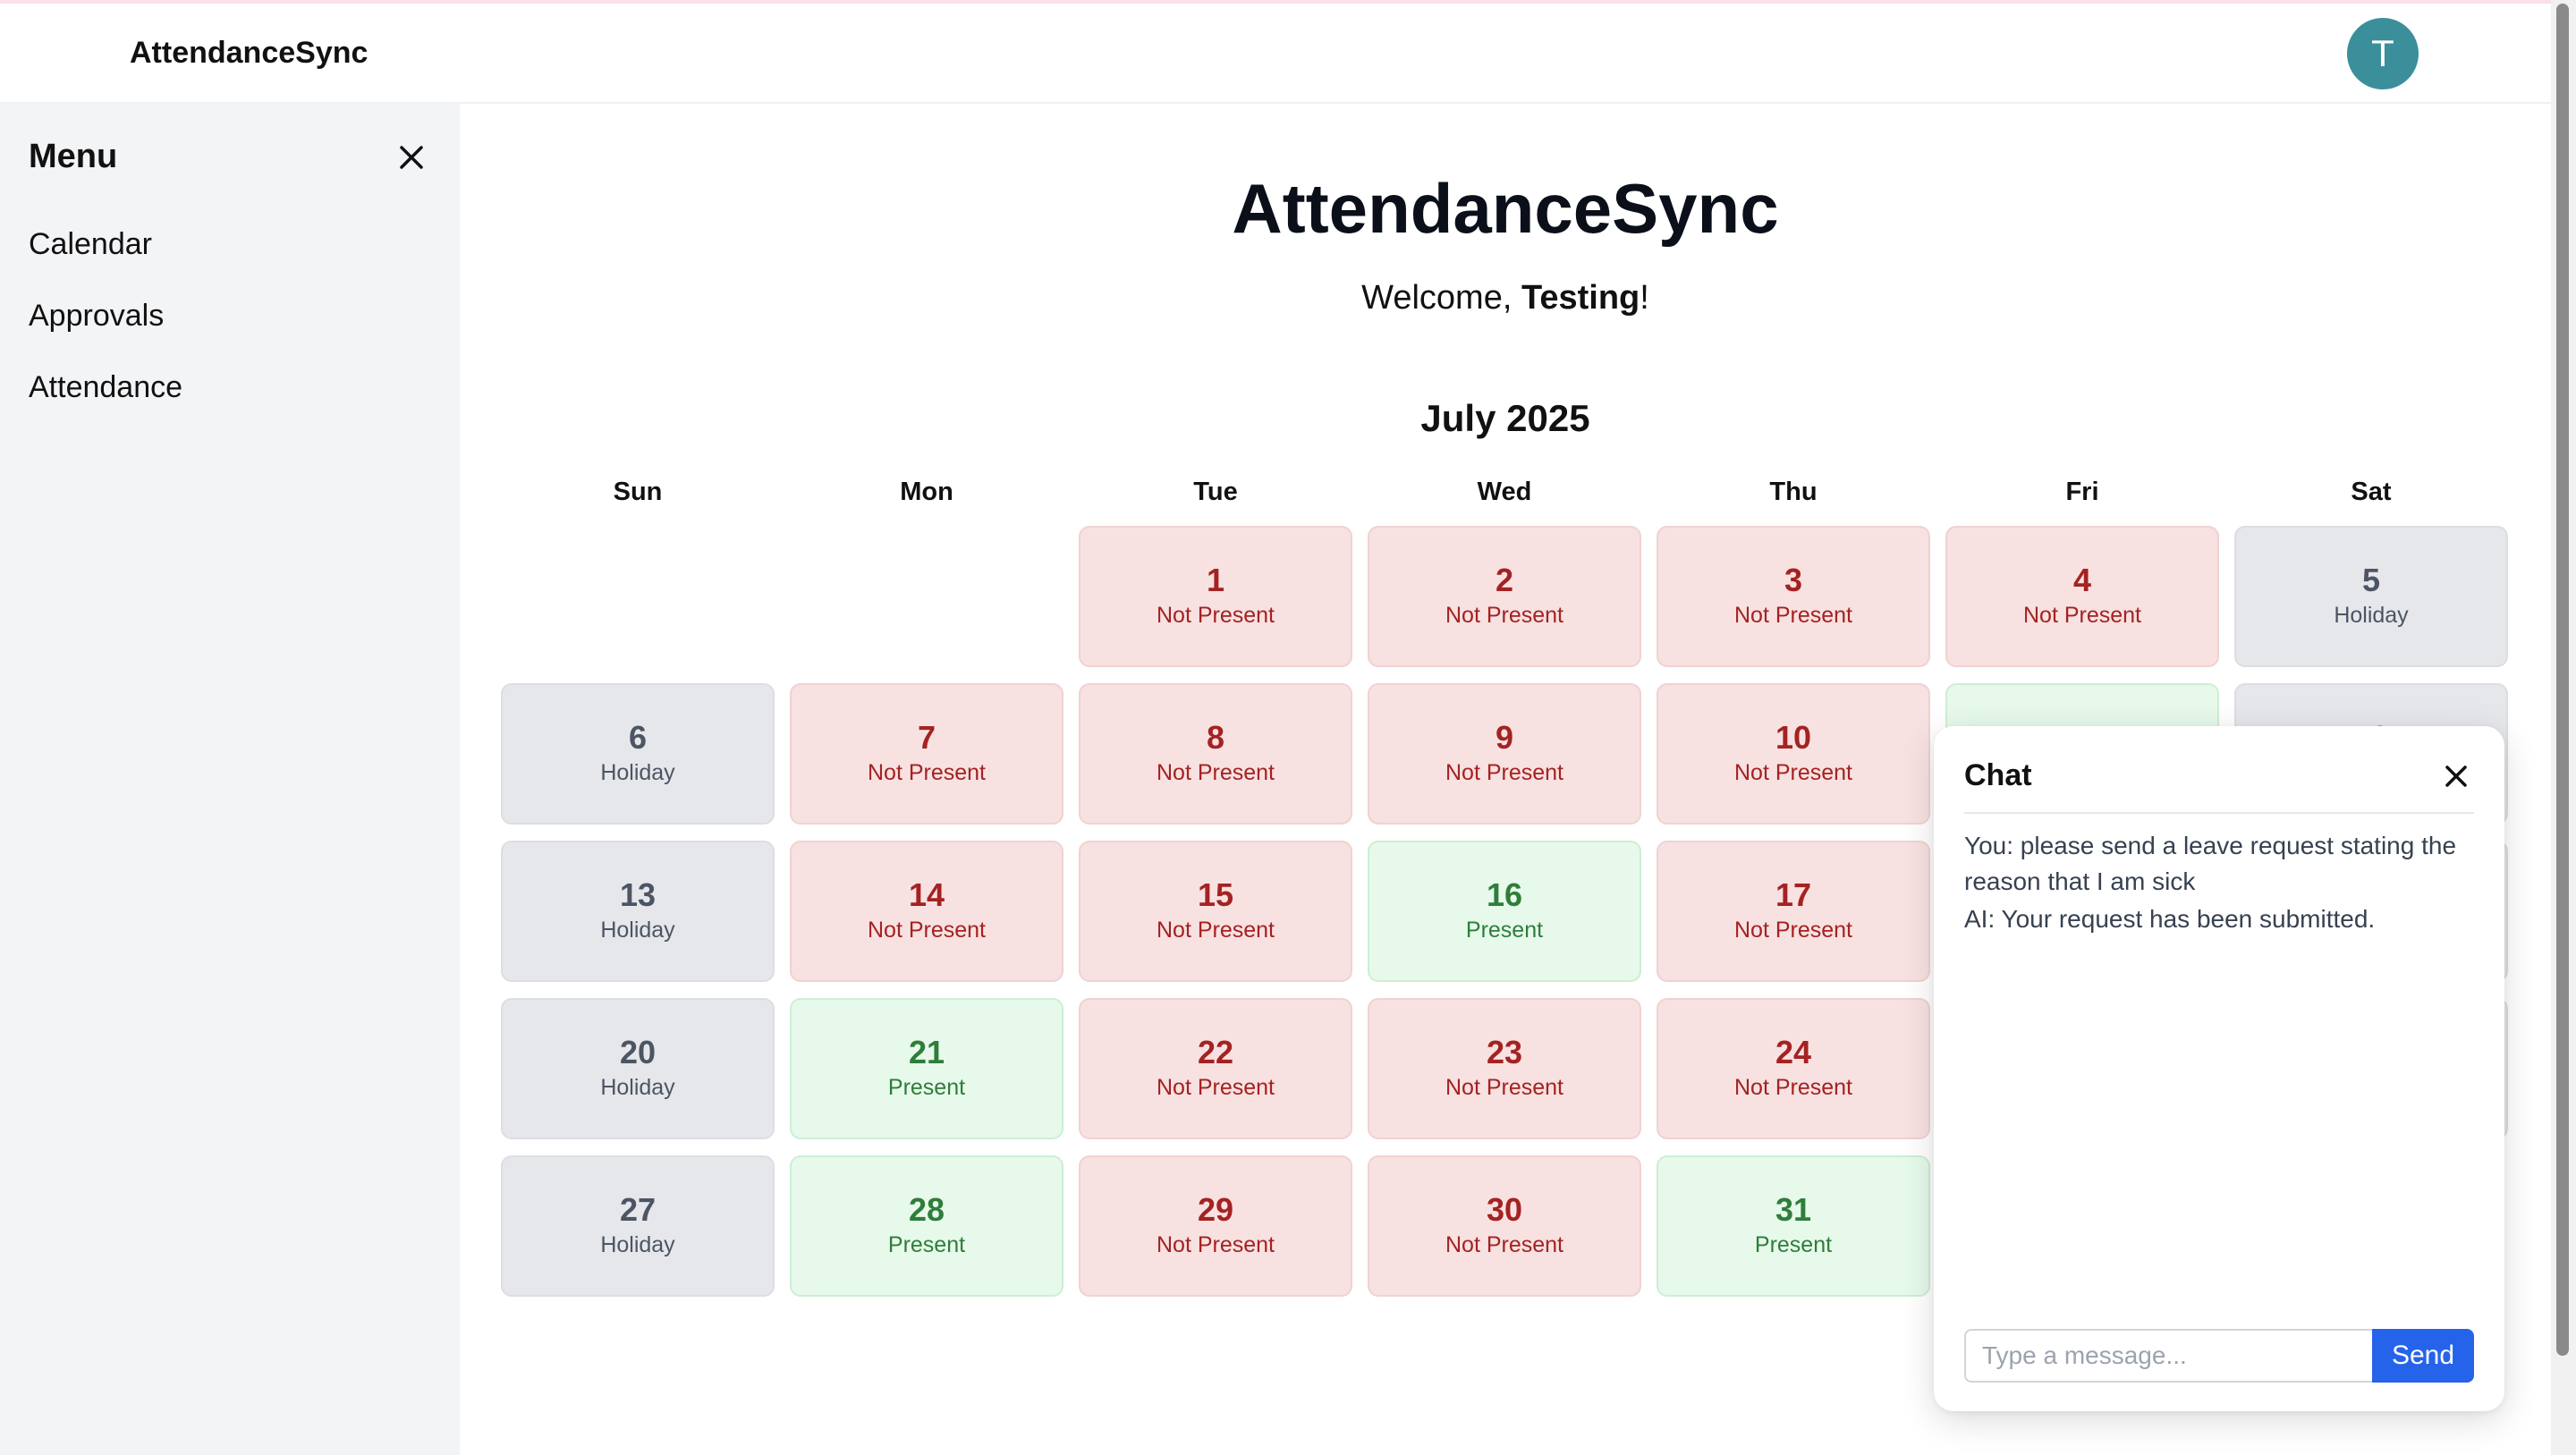  Describe the element at coordinates (105, 388) in the screenshot. I see `sidebar-item-attendance: Attendance` at that location.